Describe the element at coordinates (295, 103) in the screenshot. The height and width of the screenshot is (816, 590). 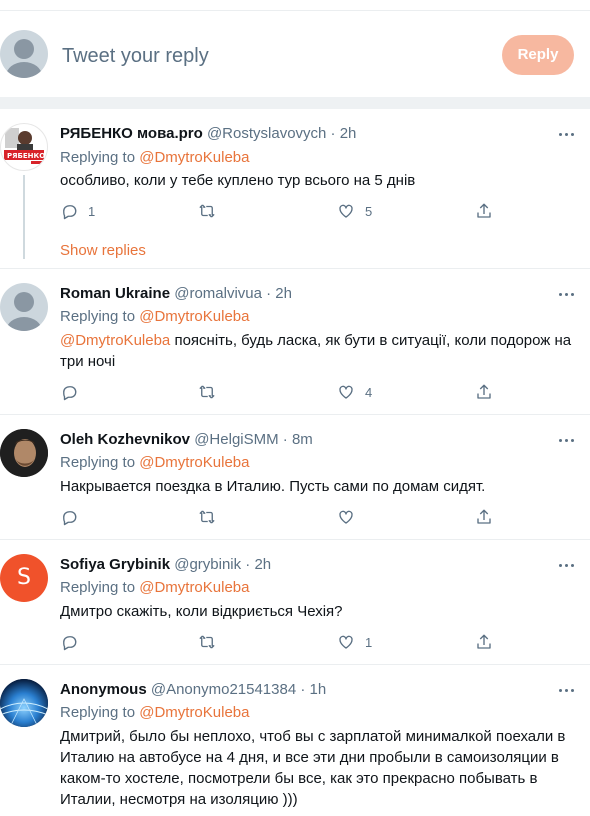
I see `section-separator` at that location.